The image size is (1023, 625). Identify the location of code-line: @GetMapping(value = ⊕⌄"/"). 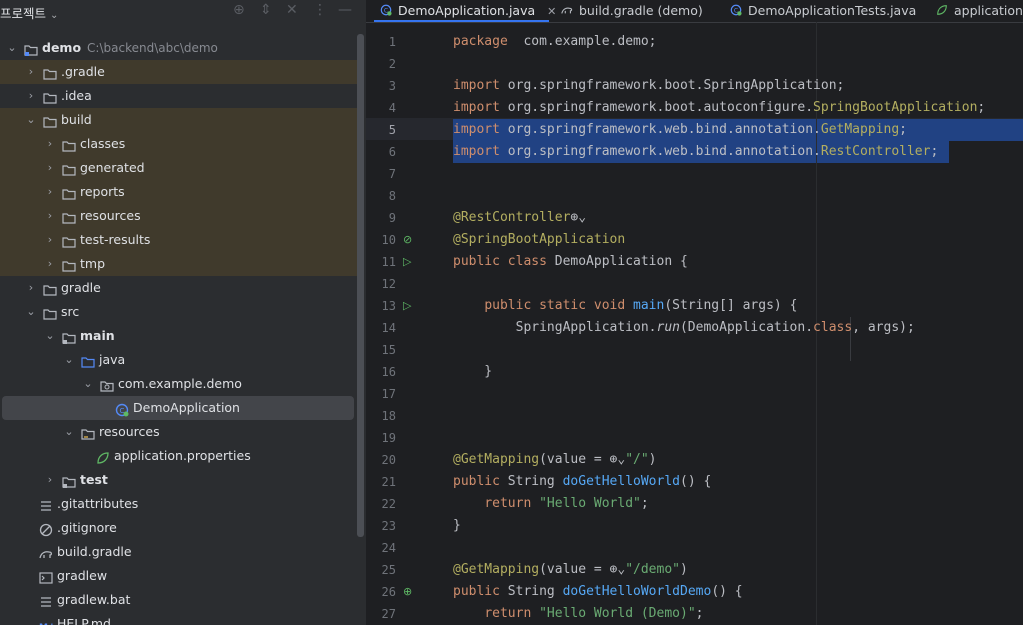
(738, 460).